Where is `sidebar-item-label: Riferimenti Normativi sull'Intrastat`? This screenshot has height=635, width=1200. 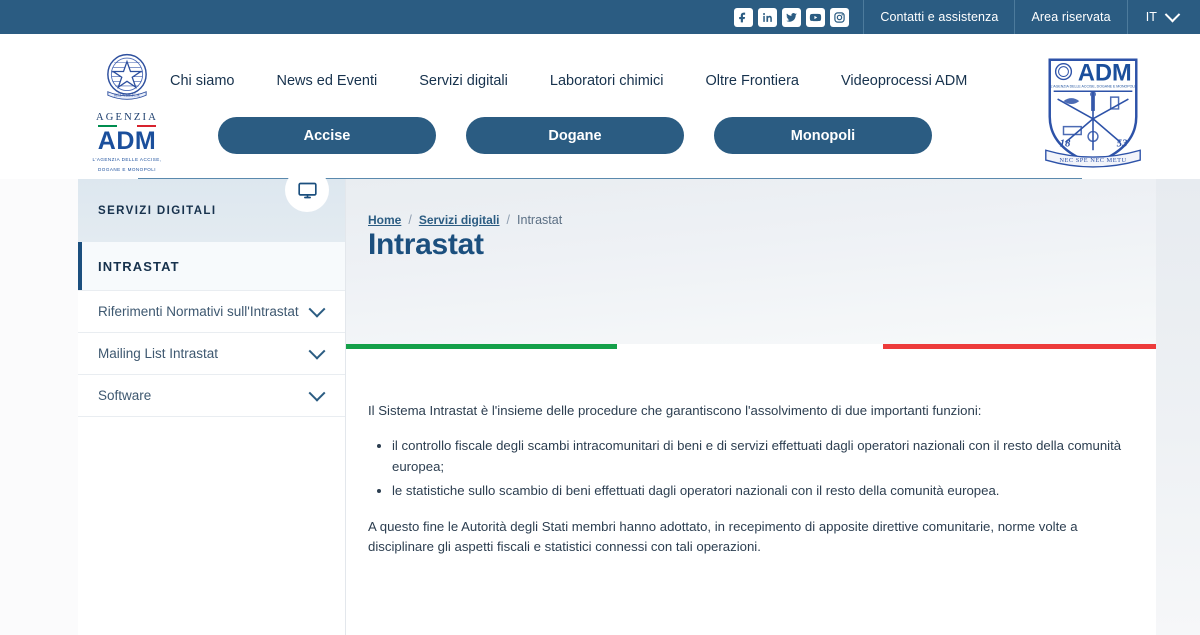 sidebar-item-label: Riferimenti Normativi sull'Intrastat is located at coordinates (198, 311).